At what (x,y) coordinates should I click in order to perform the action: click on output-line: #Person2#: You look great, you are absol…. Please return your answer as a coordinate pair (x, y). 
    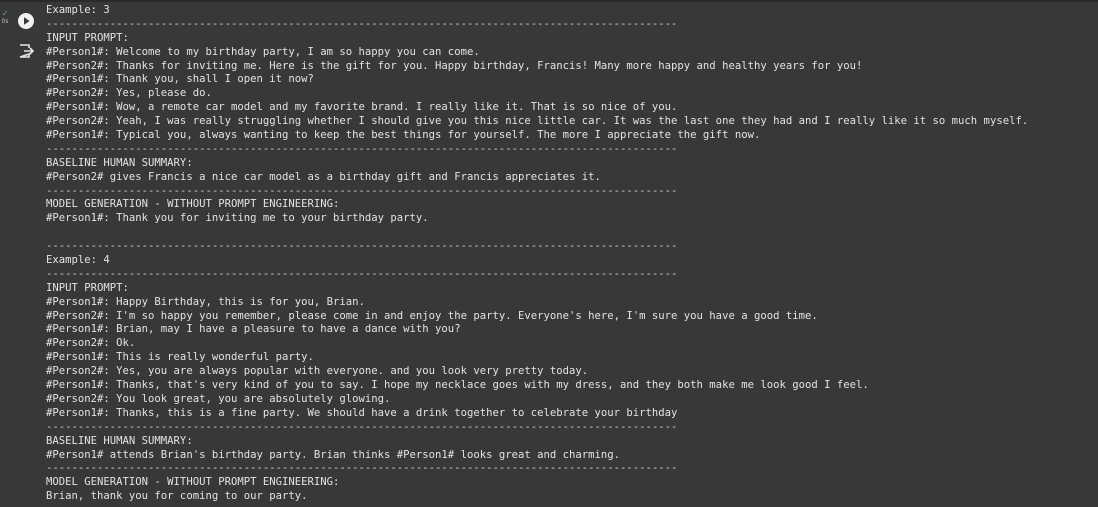
    Looking at the image, I should click on (218, 398).